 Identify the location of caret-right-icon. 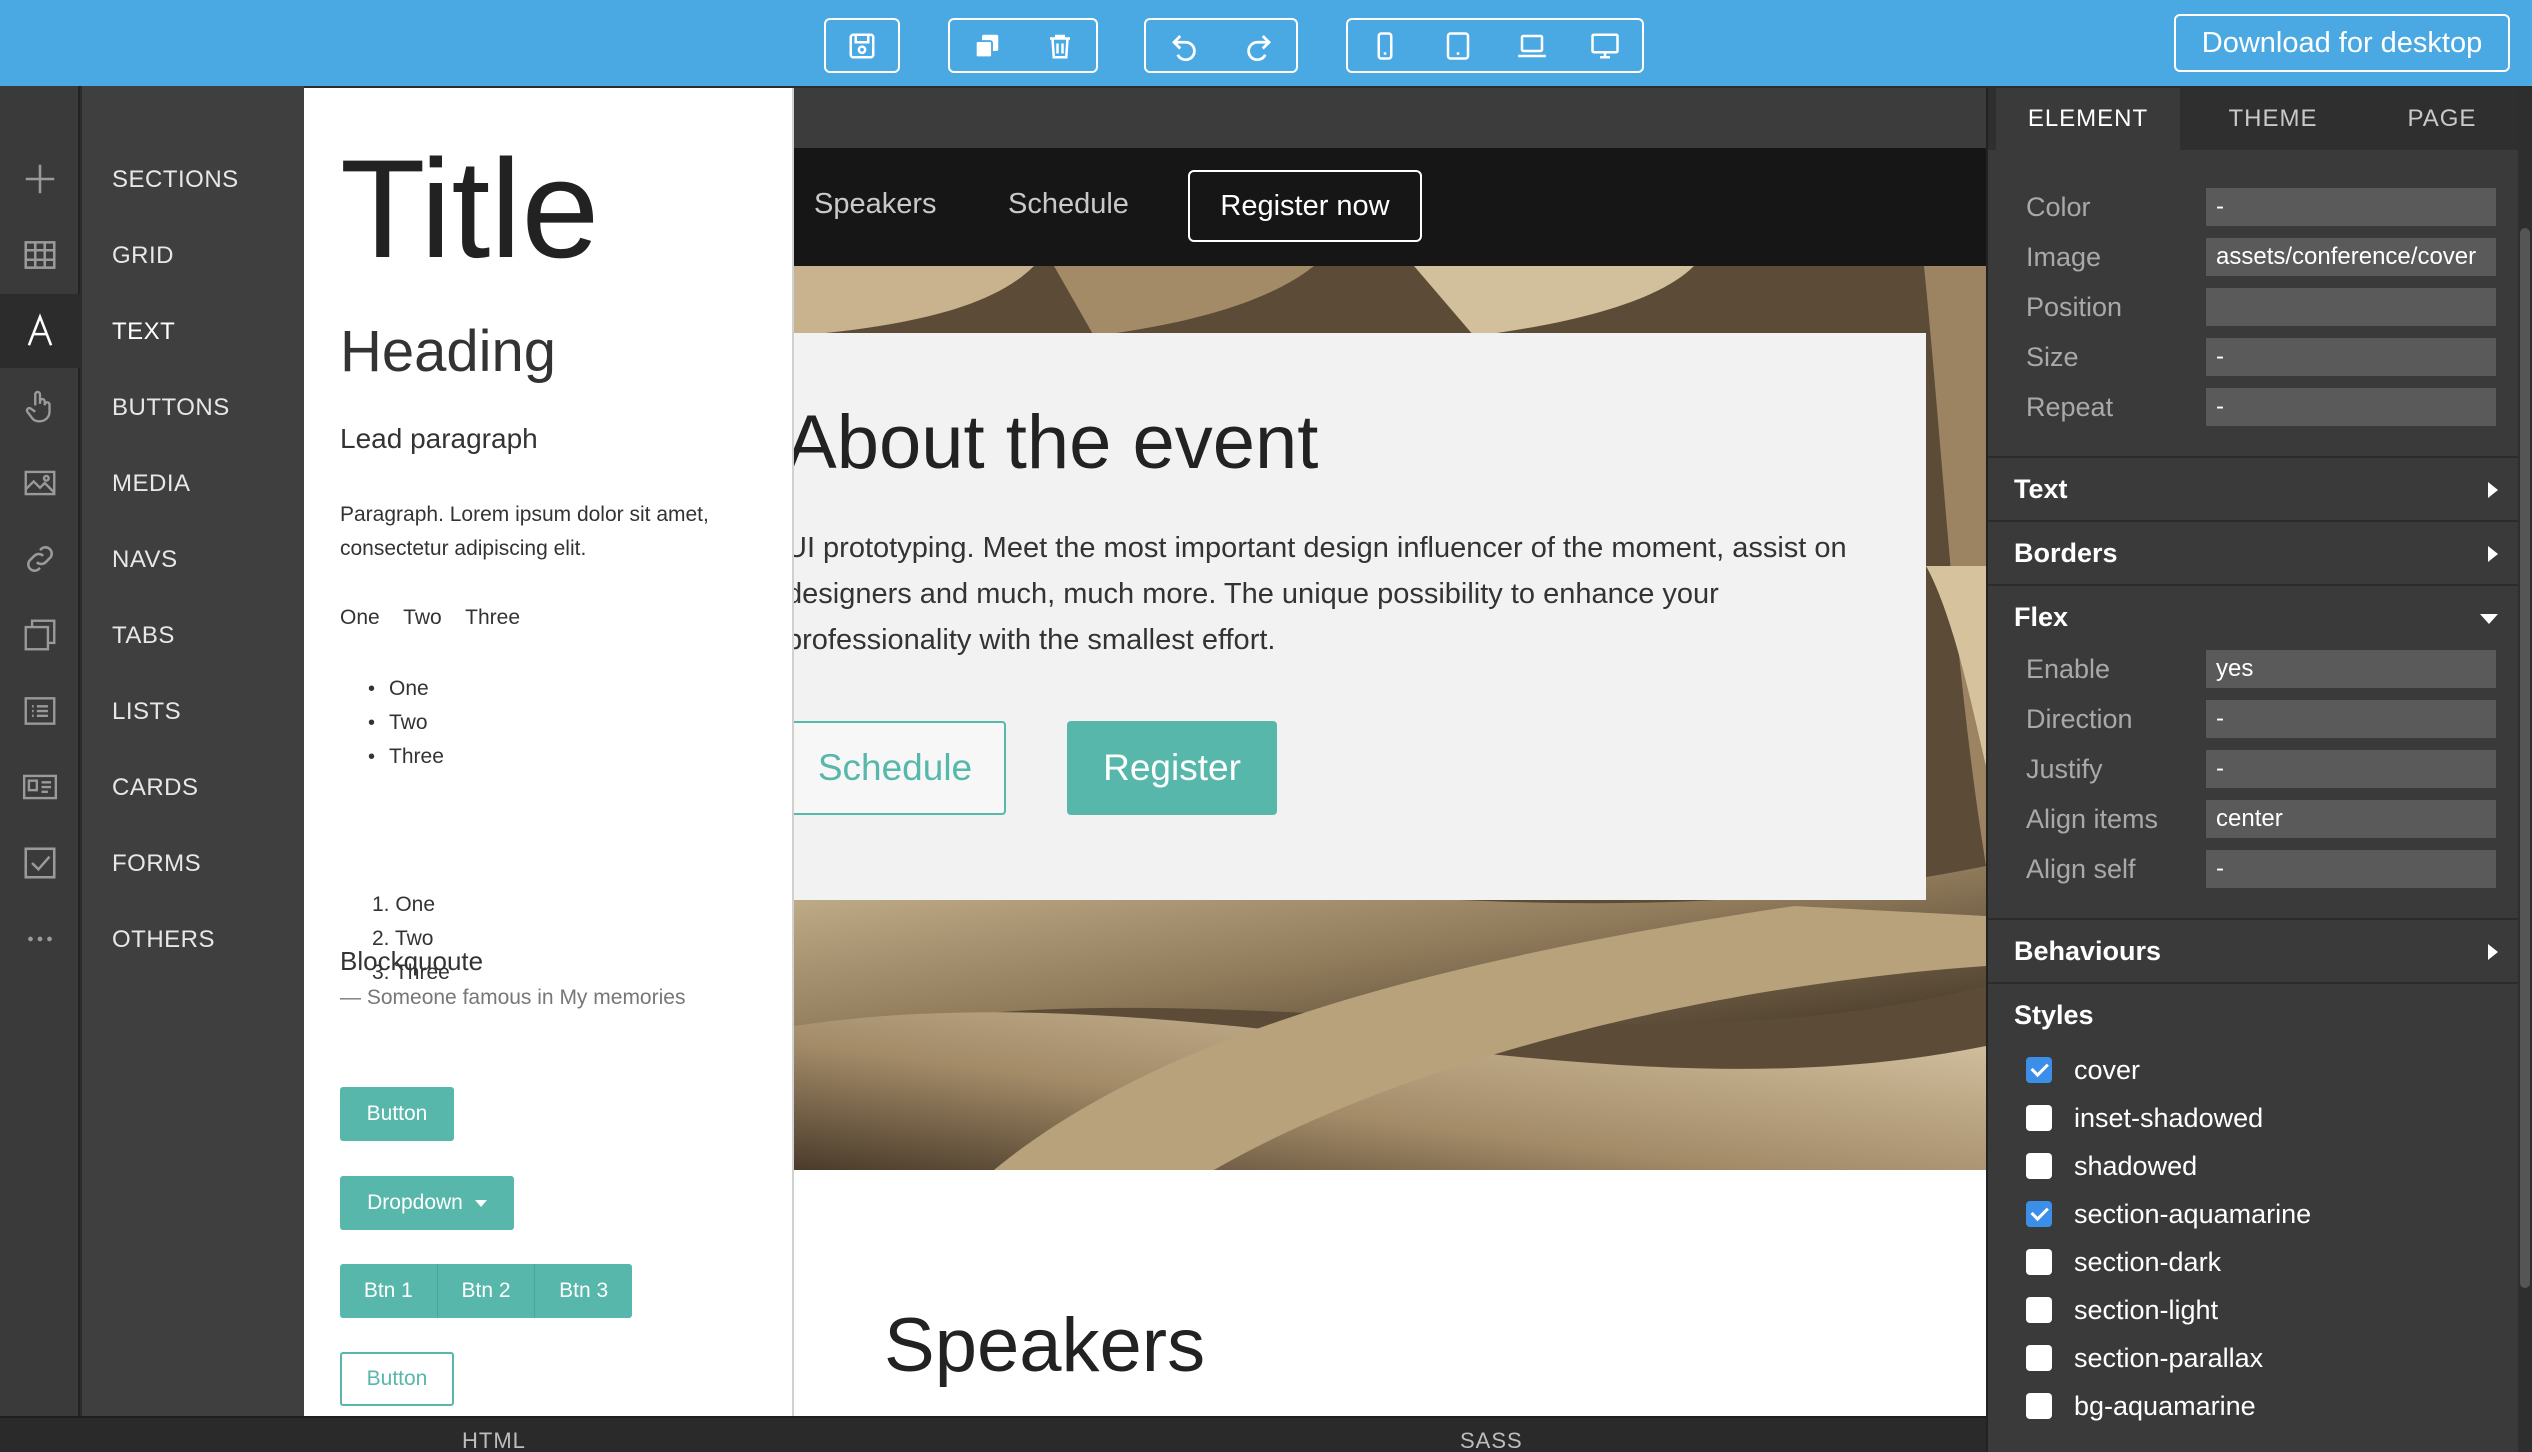
(2493, 490).